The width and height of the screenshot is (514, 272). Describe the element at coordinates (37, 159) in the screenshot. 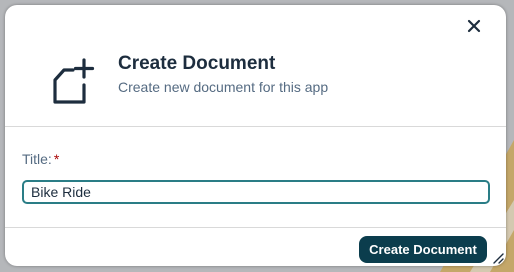

I see `title-label-text: Title:` at that location.